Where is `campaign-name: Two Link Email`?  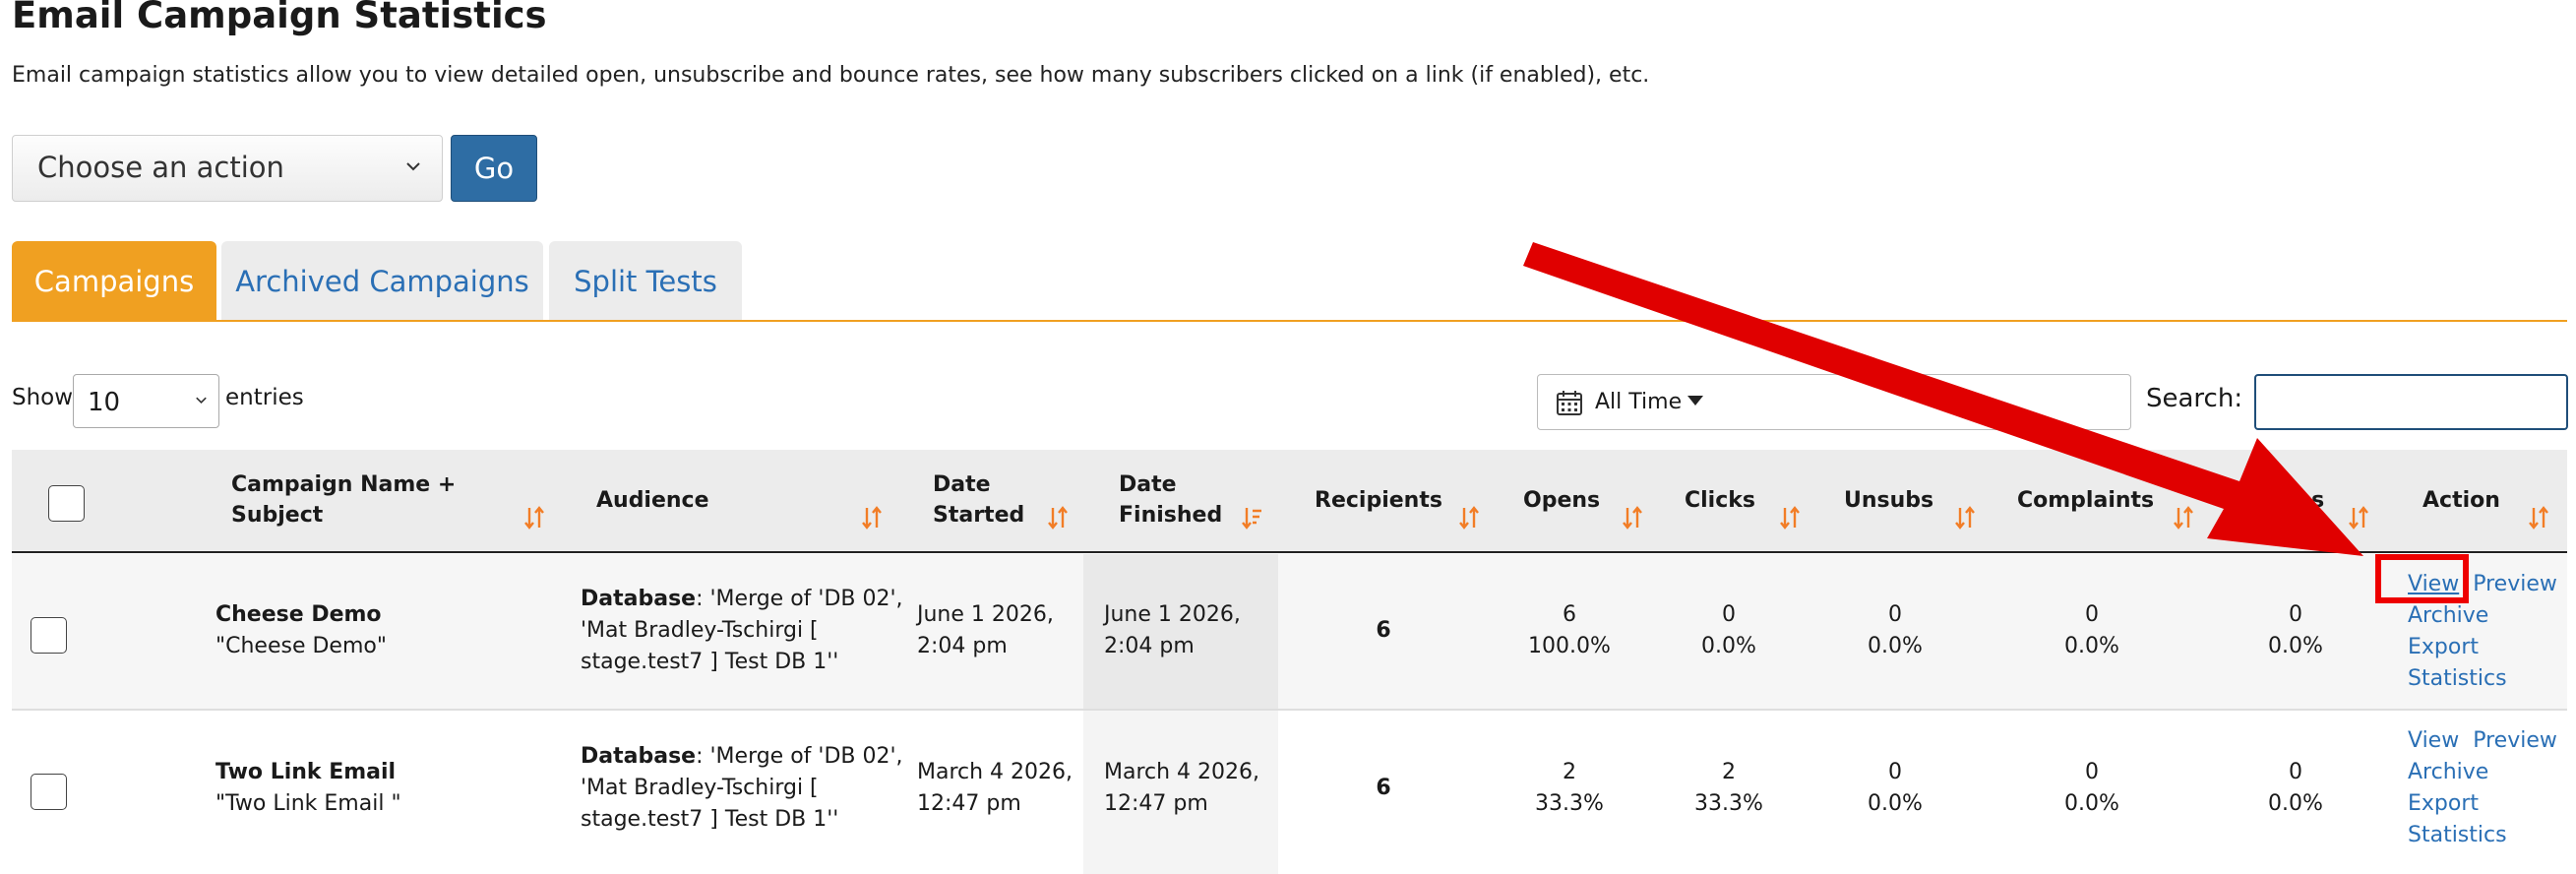
campaign-name: Two Link Email is located at coordinates (306, 772).